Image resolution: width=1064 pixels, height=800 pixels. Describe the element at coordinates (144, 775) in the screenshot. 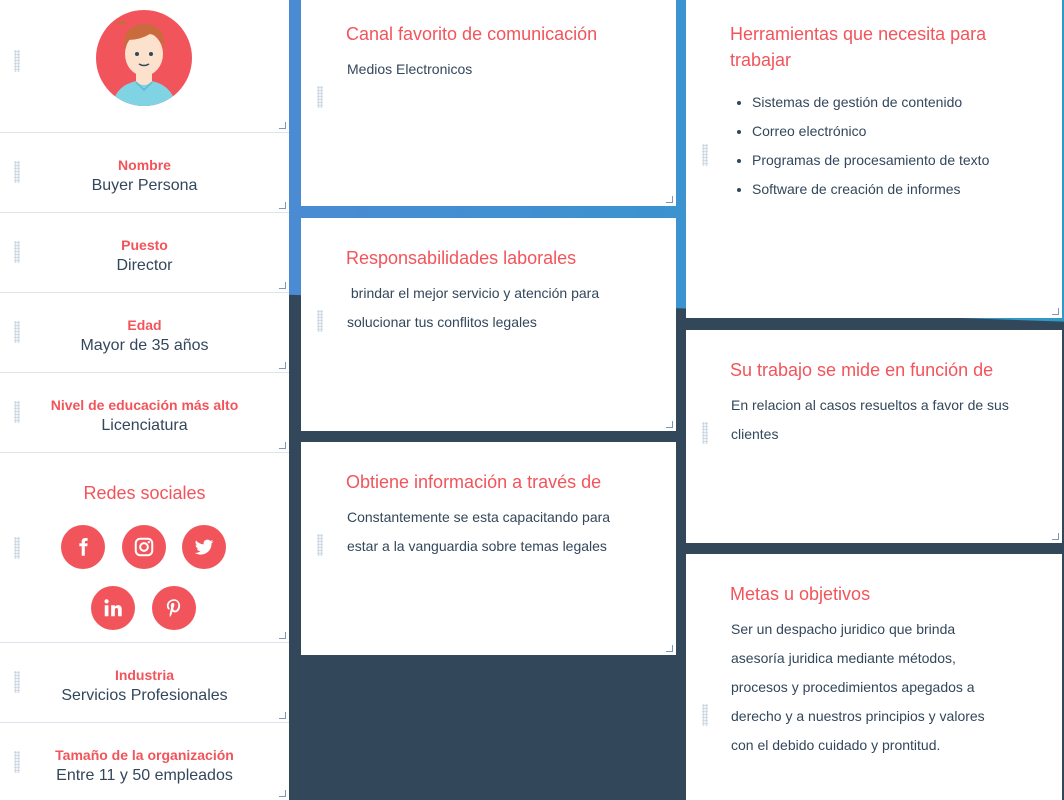

I see `tamano-value: Entre 11 y 50 empleados` at that location.